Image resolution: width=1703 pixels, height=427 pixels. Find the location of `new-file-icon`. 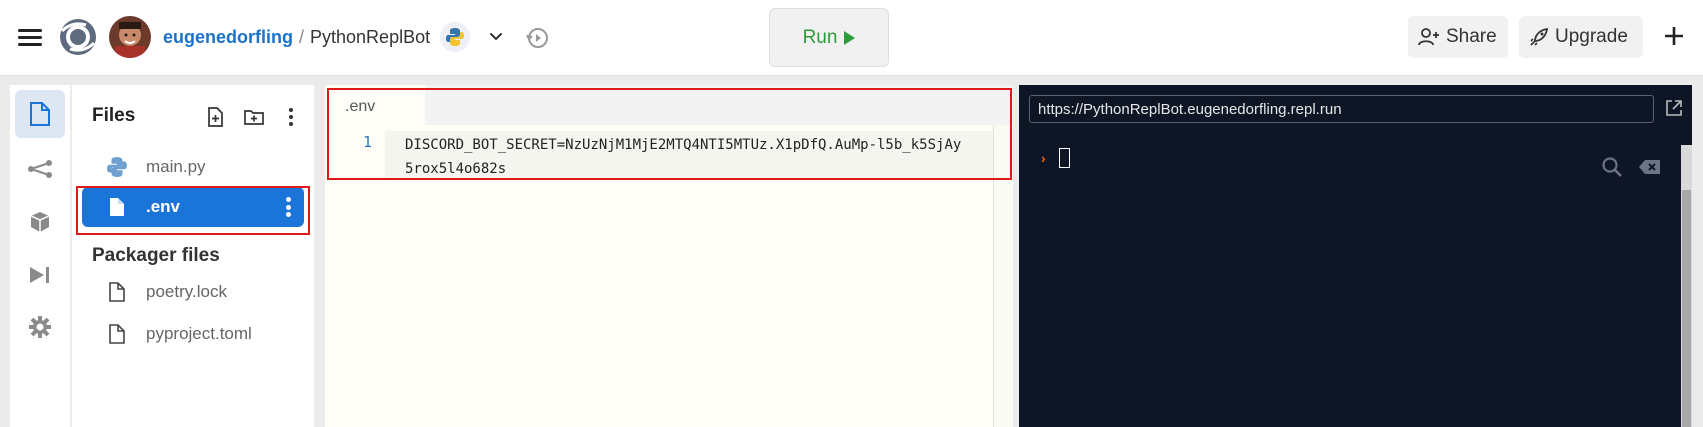

new-file-icon is located at coordinates (216, 117).